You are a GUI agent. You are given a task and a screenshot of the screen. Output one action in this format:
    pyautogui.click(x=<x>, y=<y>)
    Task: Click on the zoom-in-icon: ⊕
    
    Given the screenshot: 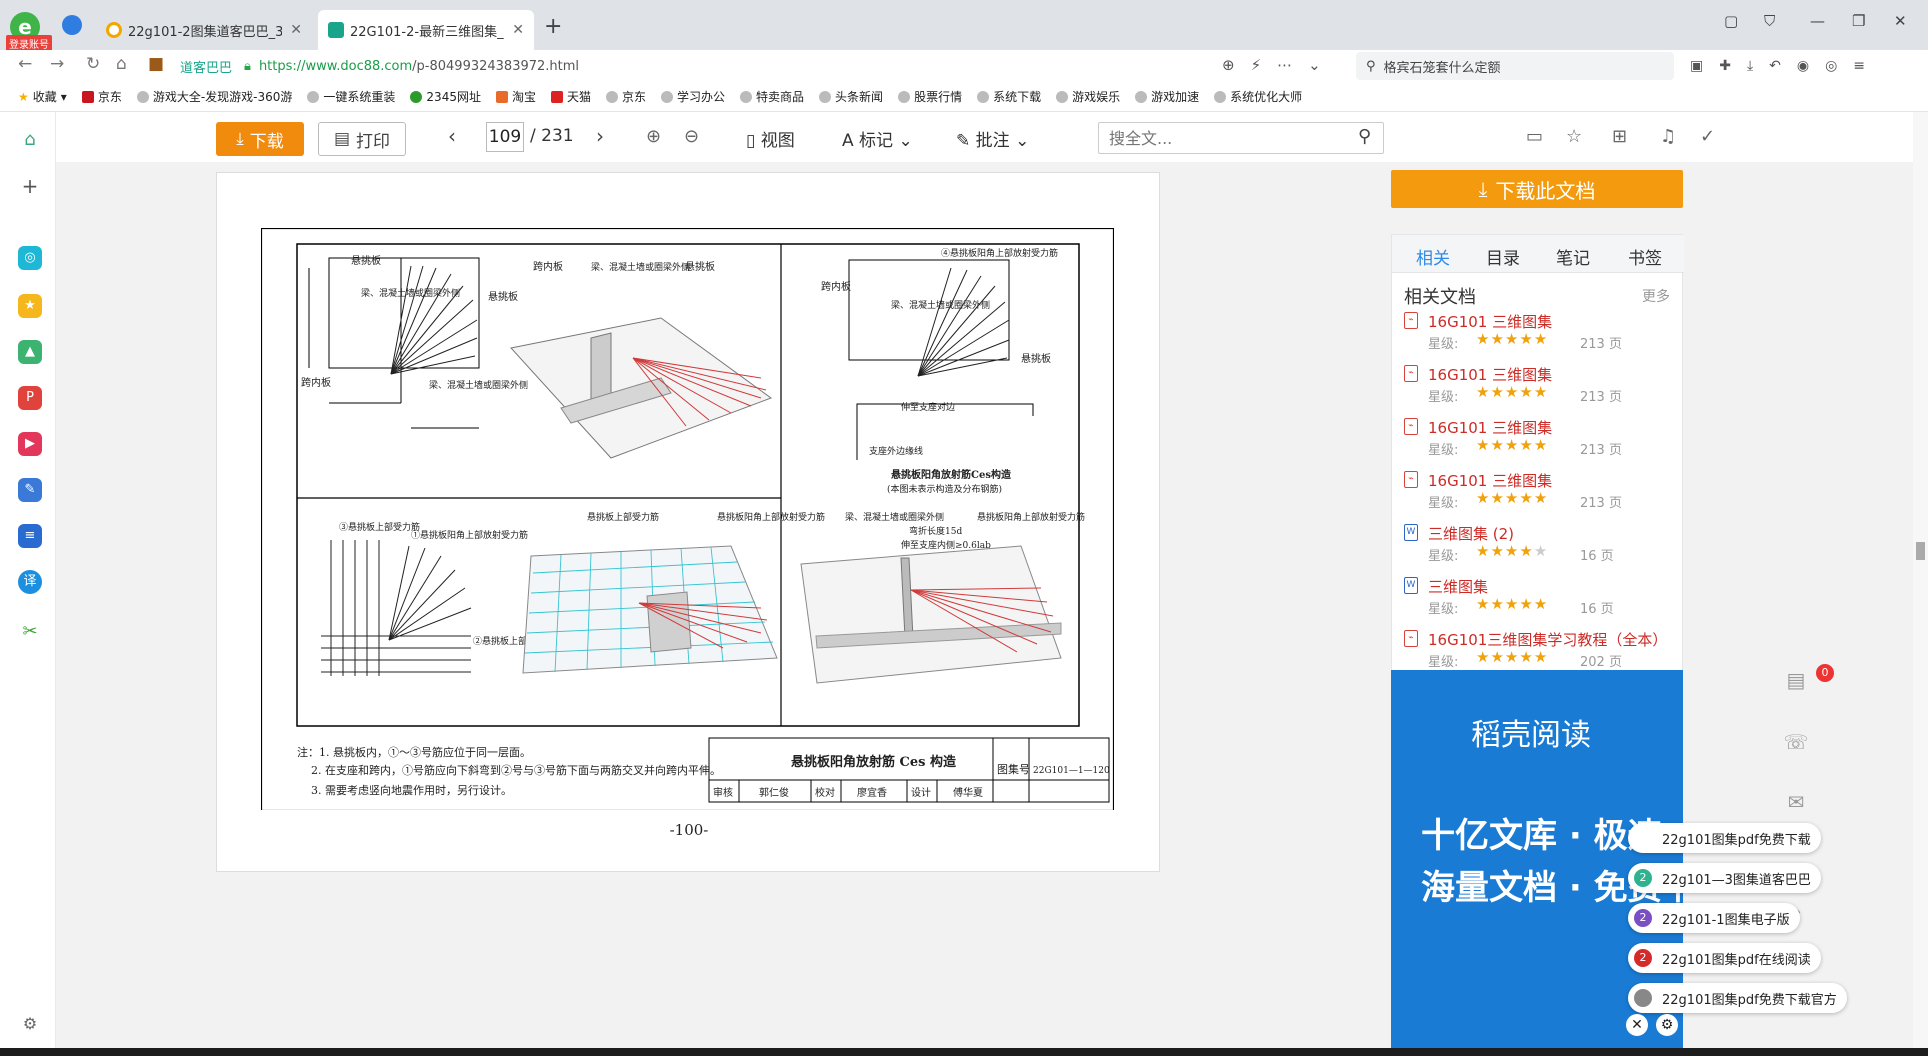 What is the action you would take?
    pyautogui.click(x=653, y=136)
    